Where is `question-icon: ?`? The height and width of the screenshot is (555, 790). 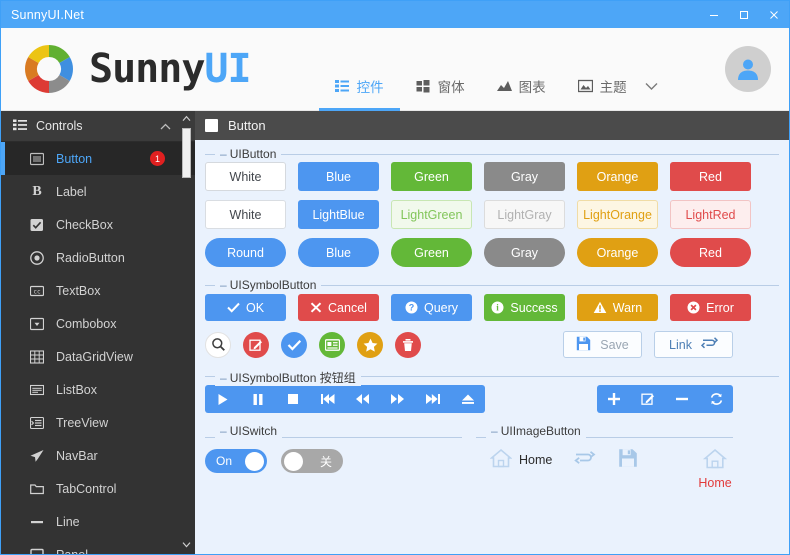
question-icon: ? is located at coordinates (411, 307).